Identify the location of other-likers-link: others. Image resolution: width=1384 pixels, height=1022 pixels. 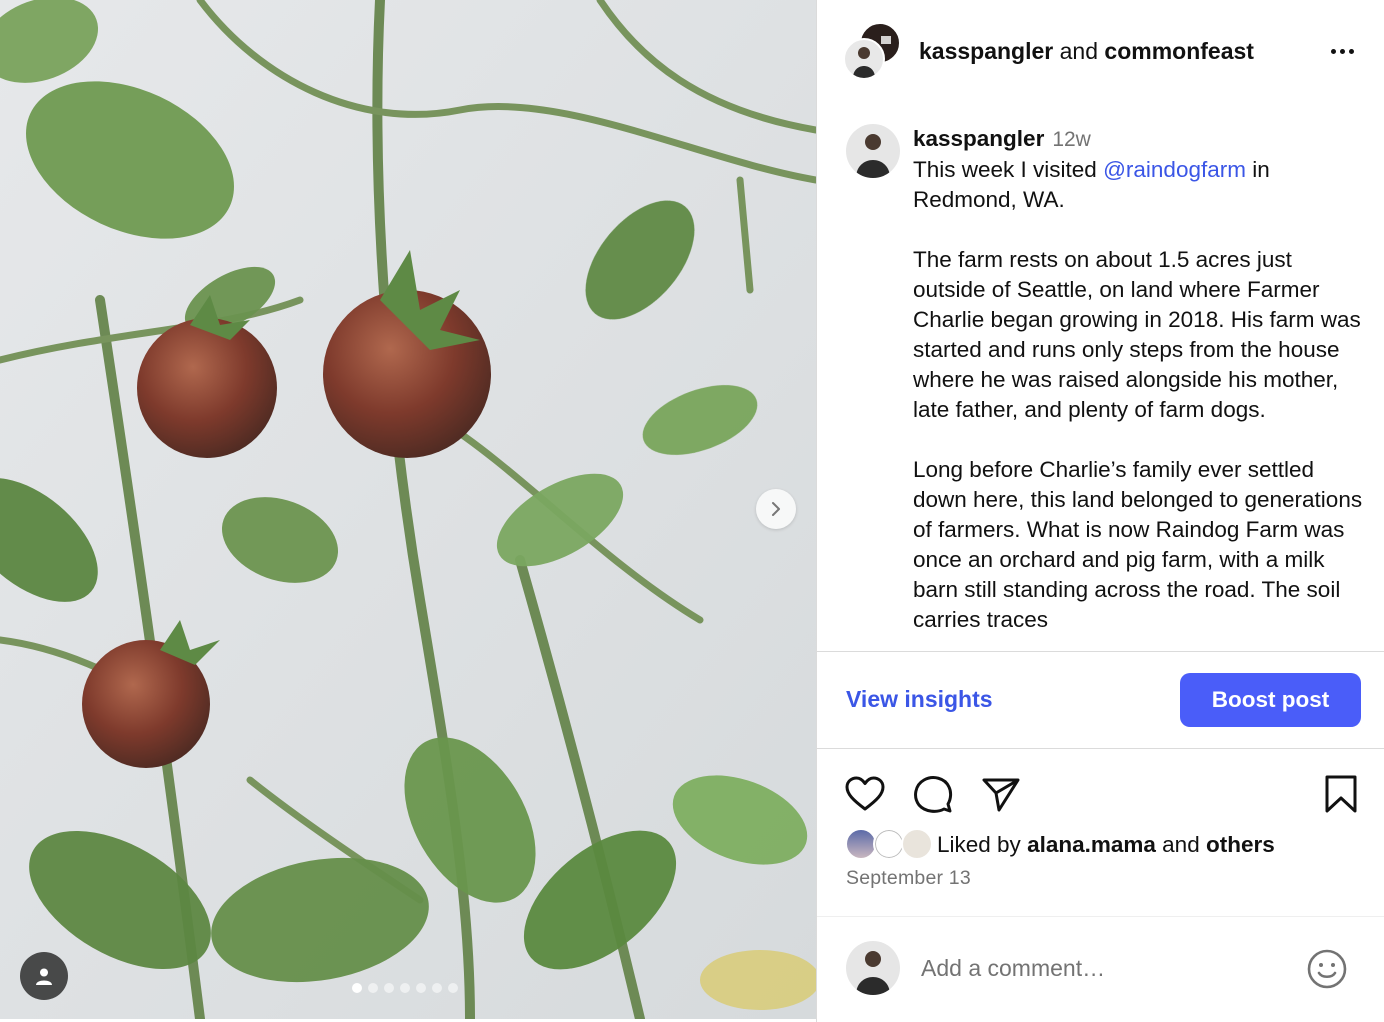
(1240, 844).